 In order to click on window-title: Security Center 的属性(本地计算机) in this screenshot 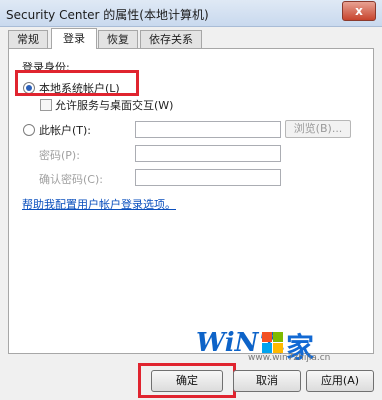, I will do `click(107, 15)`.